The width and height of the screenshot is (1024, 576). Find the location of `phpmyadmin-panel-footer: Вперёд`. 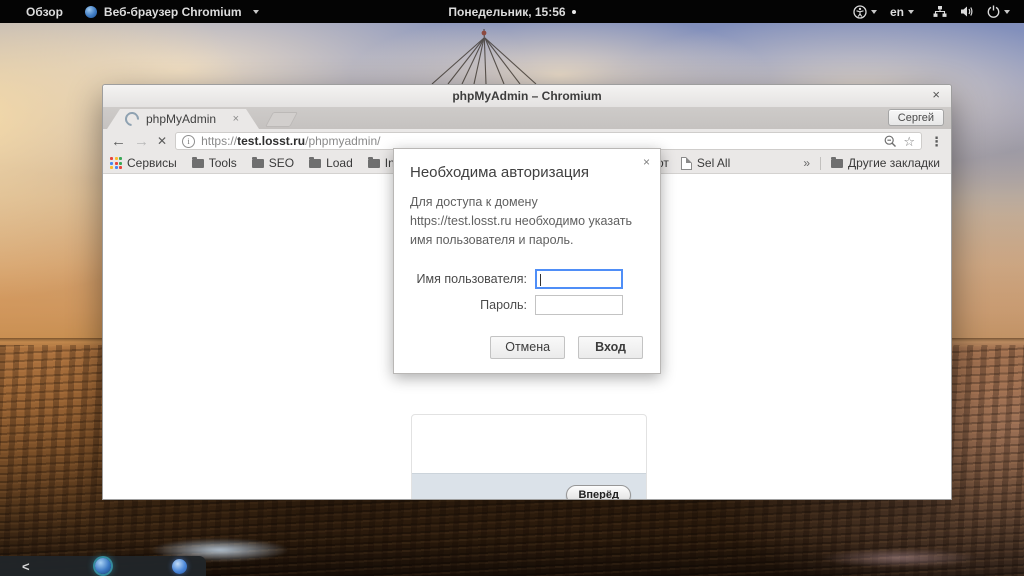

phpmyadmin-panel-footer: Вперёд is located at coordinates (529, 486).